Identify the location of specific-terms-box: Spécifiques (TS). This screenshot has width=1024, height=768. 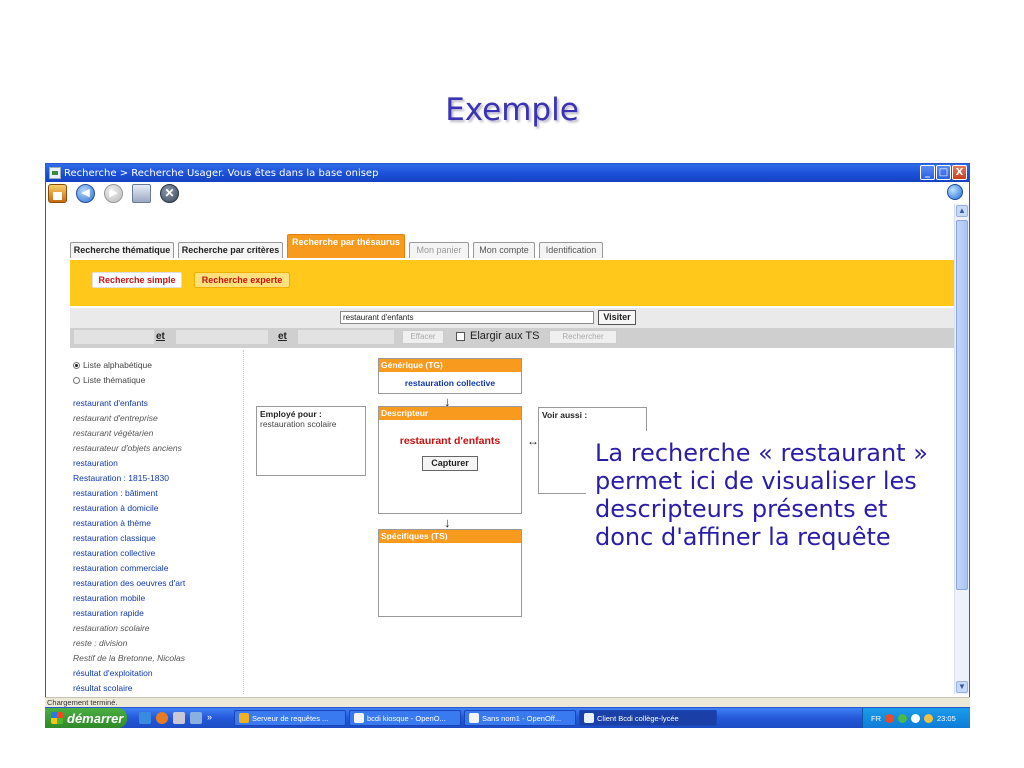
(450, 573).